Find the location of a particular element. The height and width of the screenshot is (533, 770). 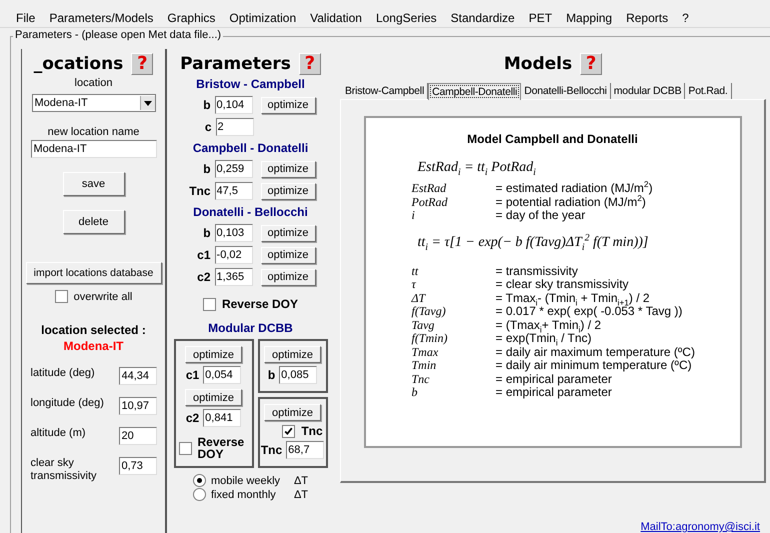

tab: Donatelli-Bellocchi is located at coordinates (566, 91).